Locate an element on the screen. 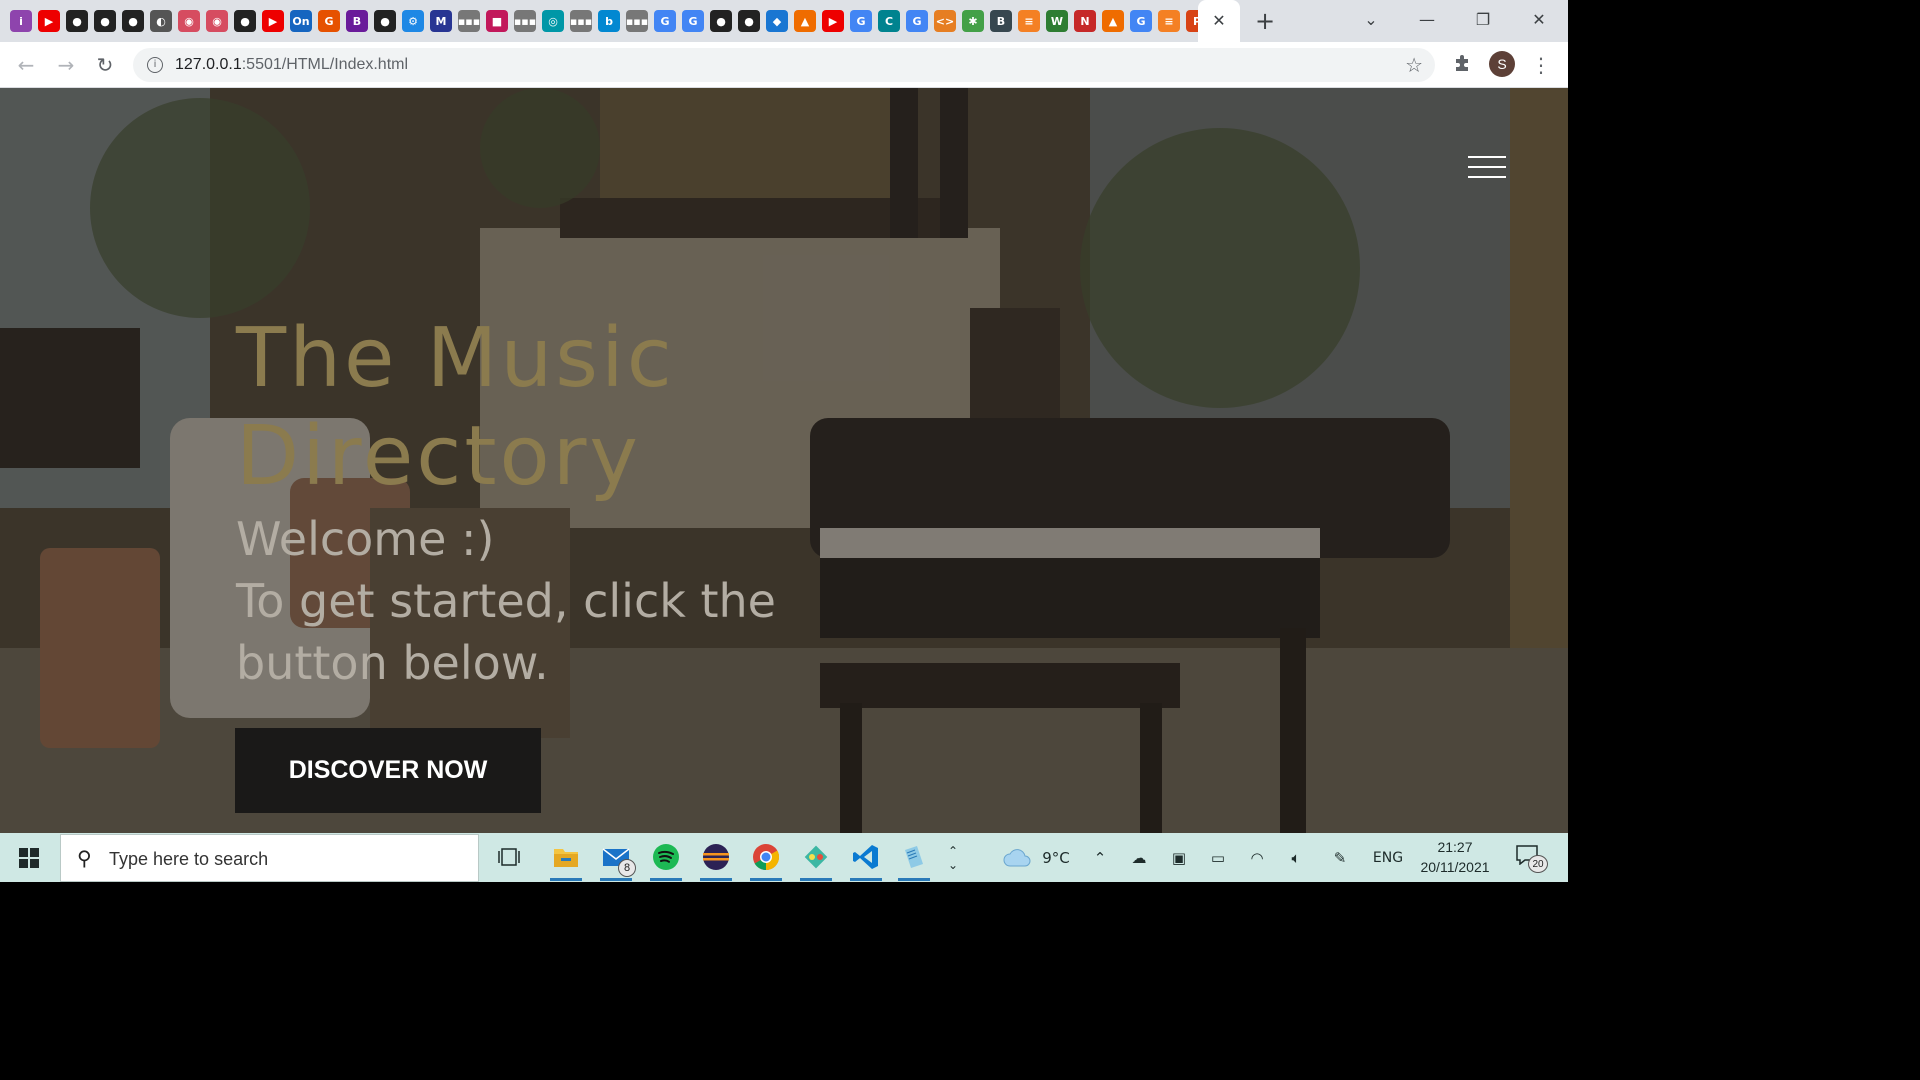 Image resolution: width=1920 pixels, height=1080 pixels. tab-favicon-colors-icon: ✱ is located at coordinates (973, 21).